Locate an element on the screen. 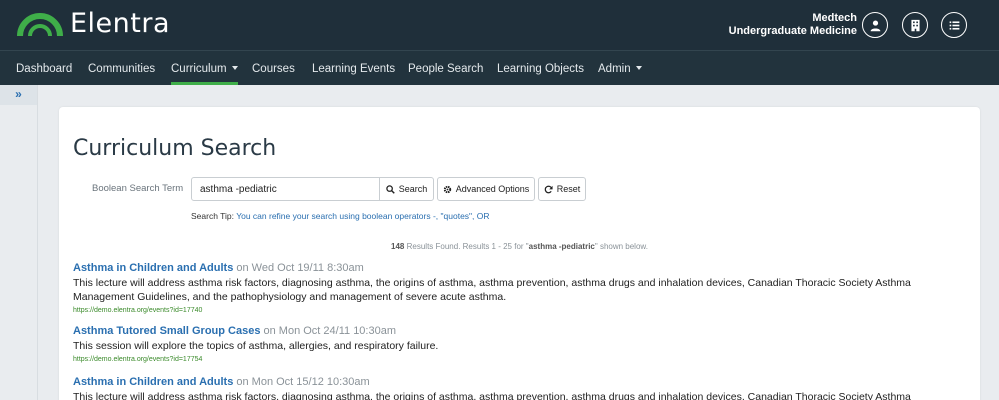 This screenshot has height=400, width=999. top-header: Elentra Medtech Undergraduate Medicine is located at coordinates (499, 25).